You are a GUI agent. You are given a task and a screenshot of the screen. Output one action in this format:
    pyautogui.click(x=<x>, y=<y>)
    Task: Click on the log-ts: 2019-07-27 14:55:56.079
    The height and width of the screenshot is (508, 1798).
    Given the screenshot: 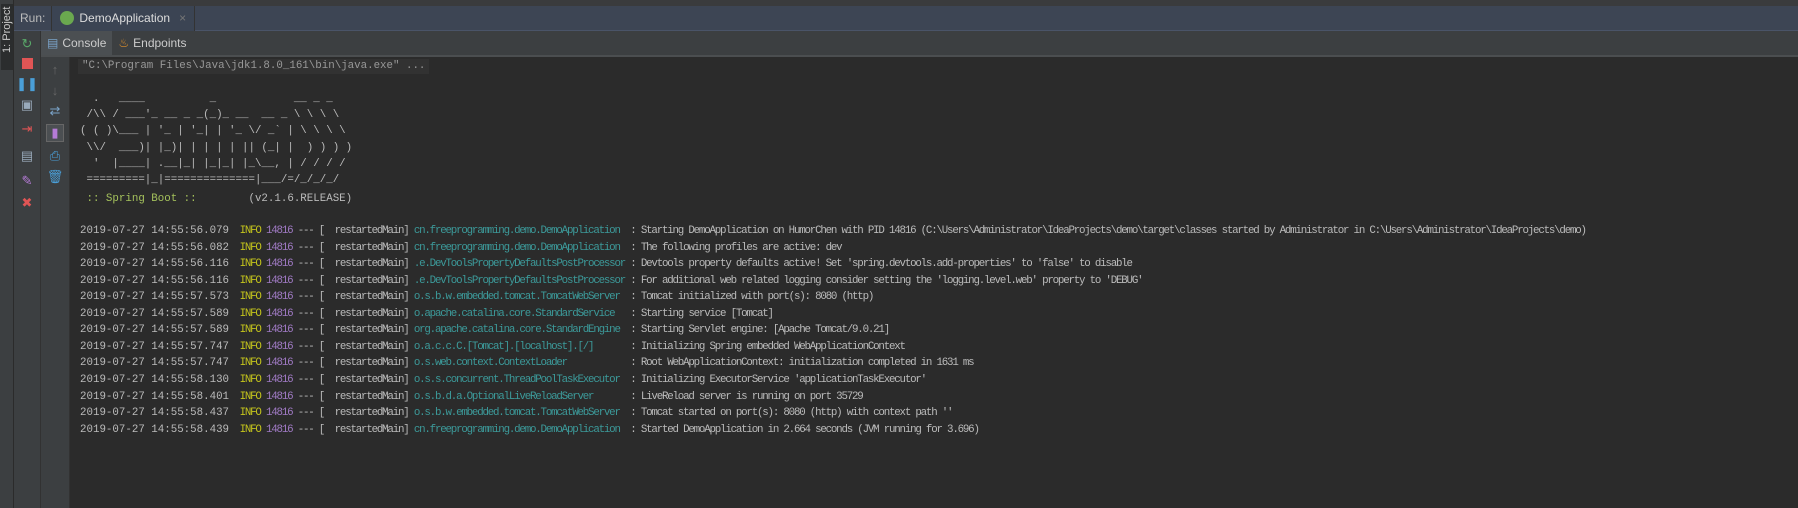 What is the action you would take?
    pyautogui.click(x=155, y=231)
    